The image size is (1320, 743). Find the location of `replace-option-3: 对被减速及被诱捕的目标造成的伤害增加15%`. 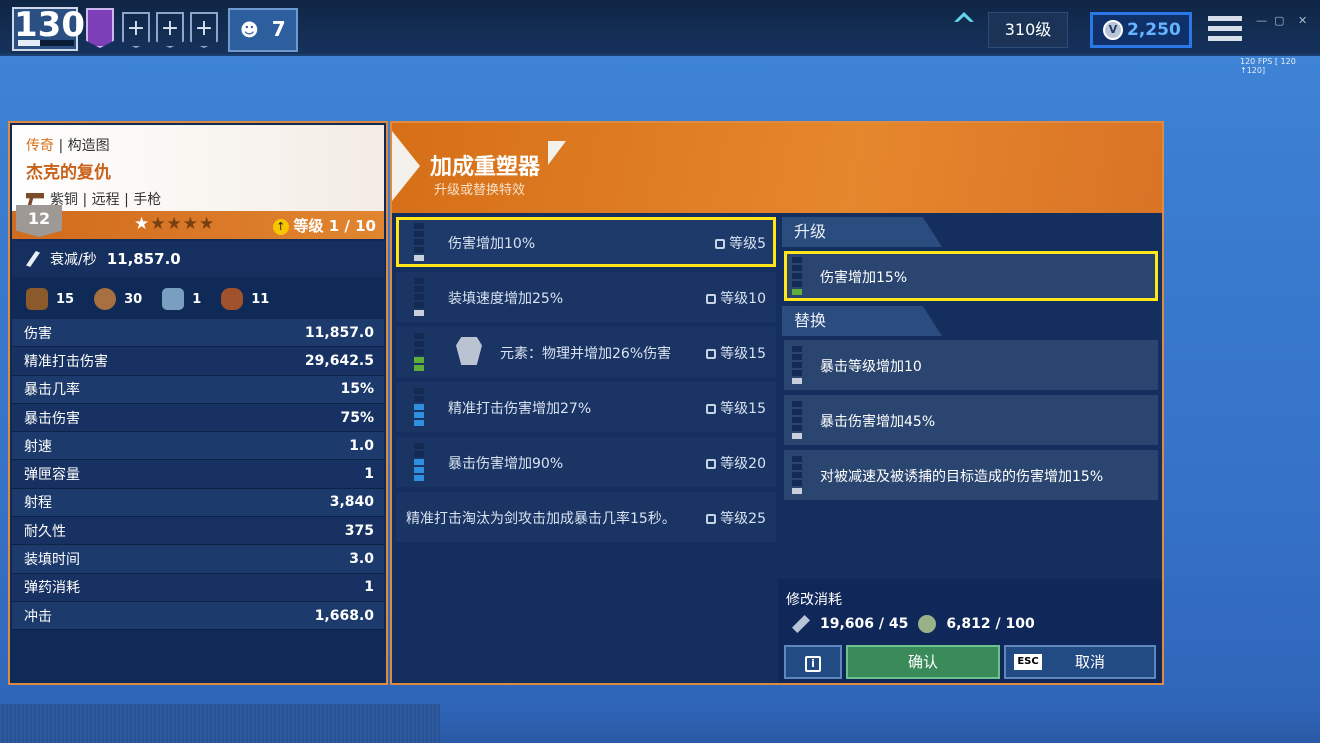

replace-option-3: 对被减速及被诱捕的目标造成的伤害增加15% is located at coordinates (971, 475).